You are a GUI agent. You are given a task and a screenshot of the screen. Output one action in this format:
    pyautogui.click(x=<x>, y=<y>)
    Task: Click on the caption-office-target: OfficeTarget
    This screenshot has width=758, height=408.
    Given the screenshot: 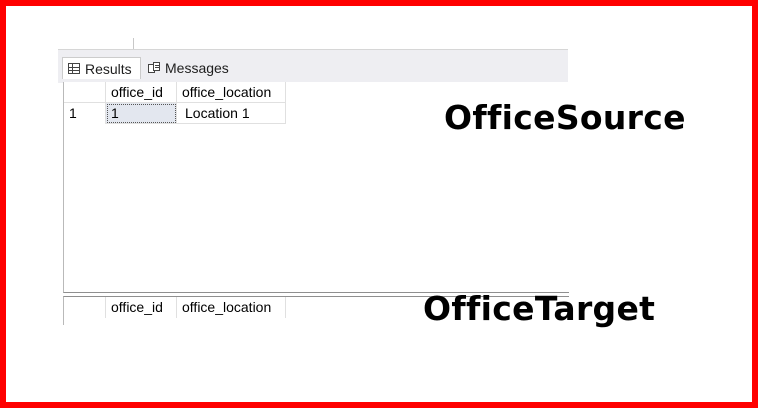 What is the action you would take?
    pyautogui.click(x=539, y=308)
    